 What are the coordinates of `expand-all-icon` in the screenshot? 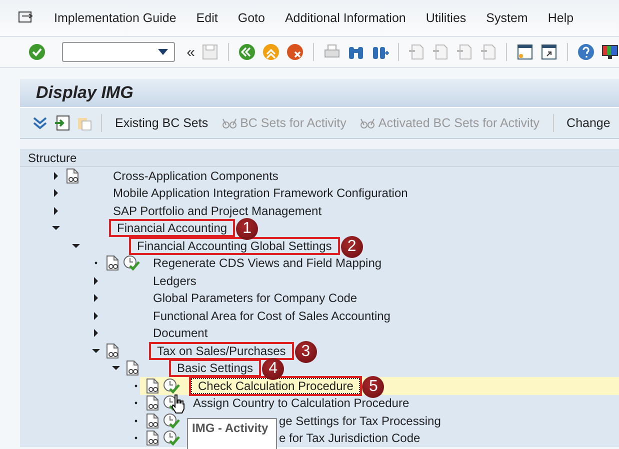 It's located at (40, 123).